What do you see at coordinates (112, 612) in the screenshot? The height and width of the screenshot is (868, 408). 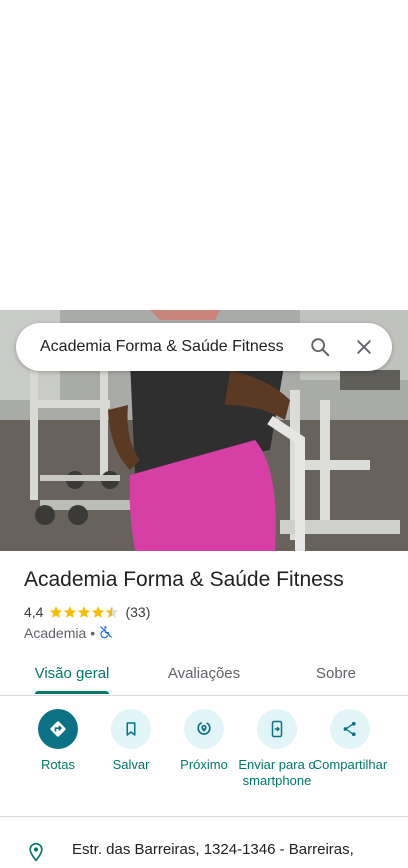 I see `half-star-icon` at bounding box center [112, 612].